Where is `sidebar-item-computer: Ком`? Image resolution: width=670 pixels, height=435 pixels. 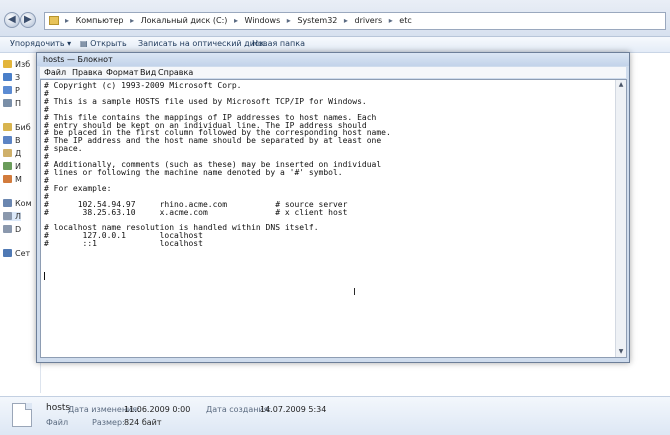
sidebar-item-computer: Ком is located at coordinates (17, 203).